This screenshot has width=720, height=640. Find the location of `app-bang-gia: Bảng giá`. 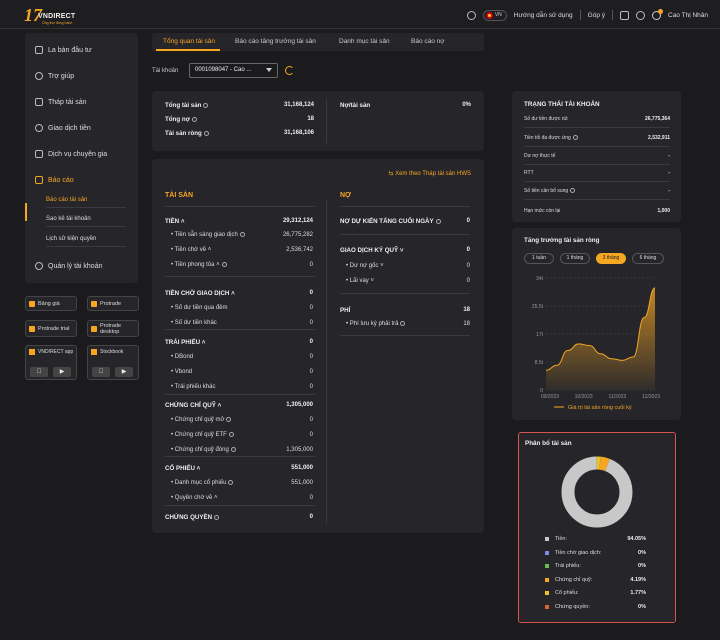

app-bang-gia: Bảng giá is located at coordinates (51, 303).